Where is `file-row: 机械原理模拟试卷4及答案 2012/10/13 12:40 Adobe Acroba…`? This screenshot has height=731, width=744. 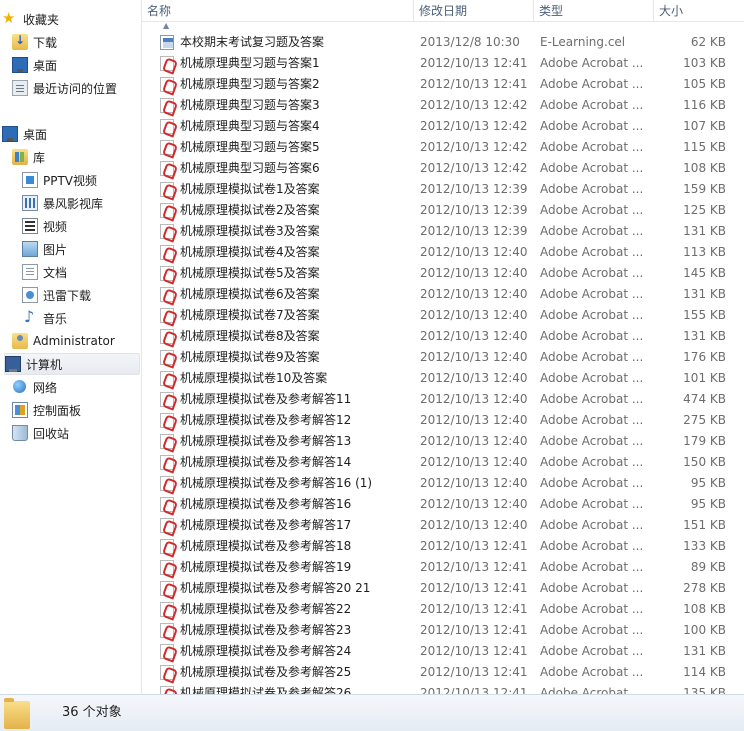 file-row: 机械原理模拟试卷4及答案 2012/10/13 12:40 Adobe Acroba… is located at coordinates (443, 252).